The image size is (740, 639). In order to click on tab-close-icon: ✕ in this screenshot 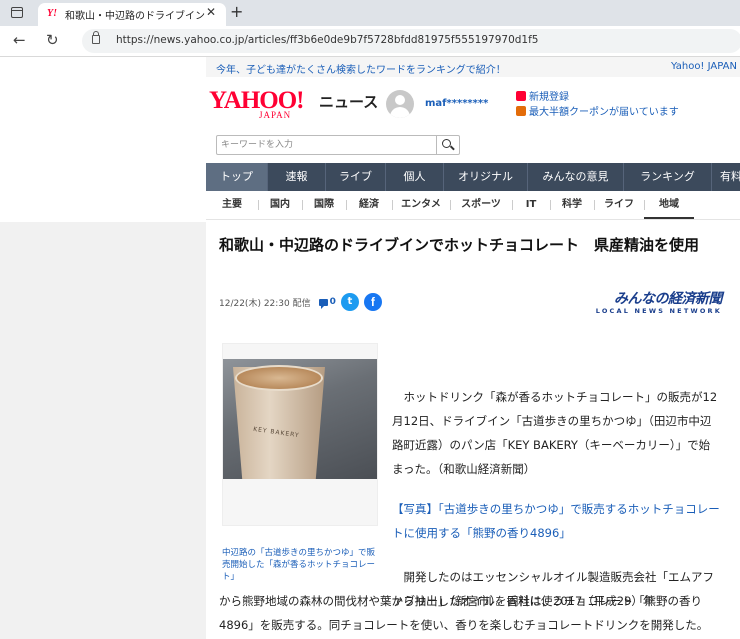, I will do `click(211, 12)`.